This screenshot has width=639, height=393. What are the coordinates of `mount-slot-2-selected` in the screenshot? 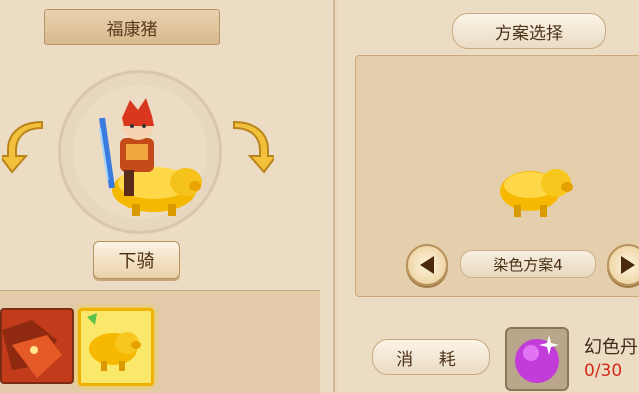 It's located at (116, 347).